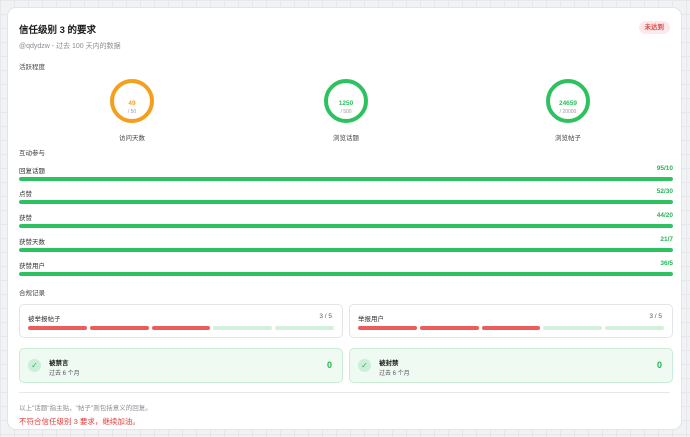 The height and width of the screenshot is (437, 690). I want to click on circle-value: 24659, so click(568, 103).